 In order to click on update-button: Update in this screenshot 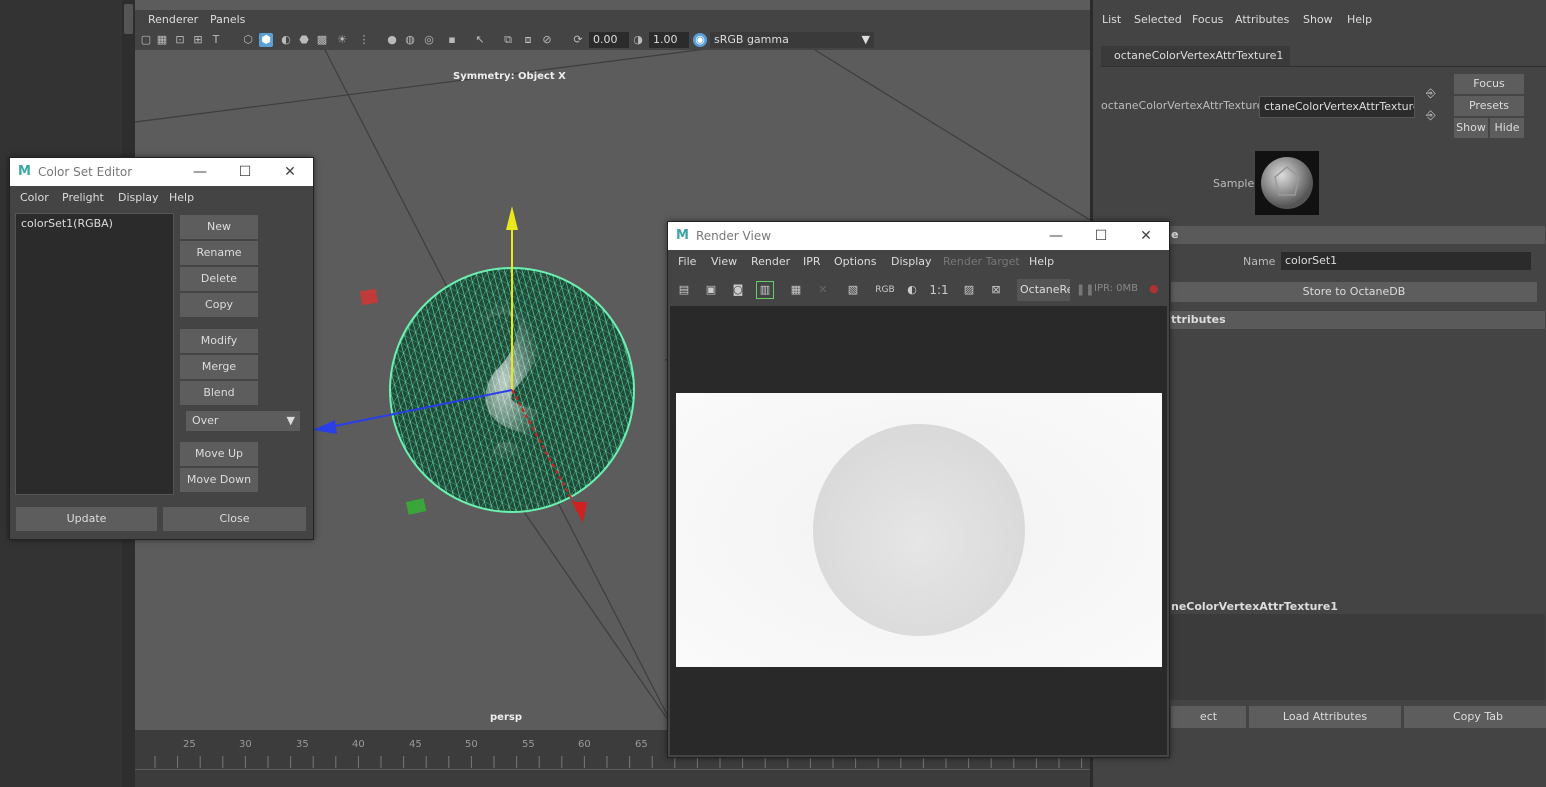, I will do `click(86, 519)`.